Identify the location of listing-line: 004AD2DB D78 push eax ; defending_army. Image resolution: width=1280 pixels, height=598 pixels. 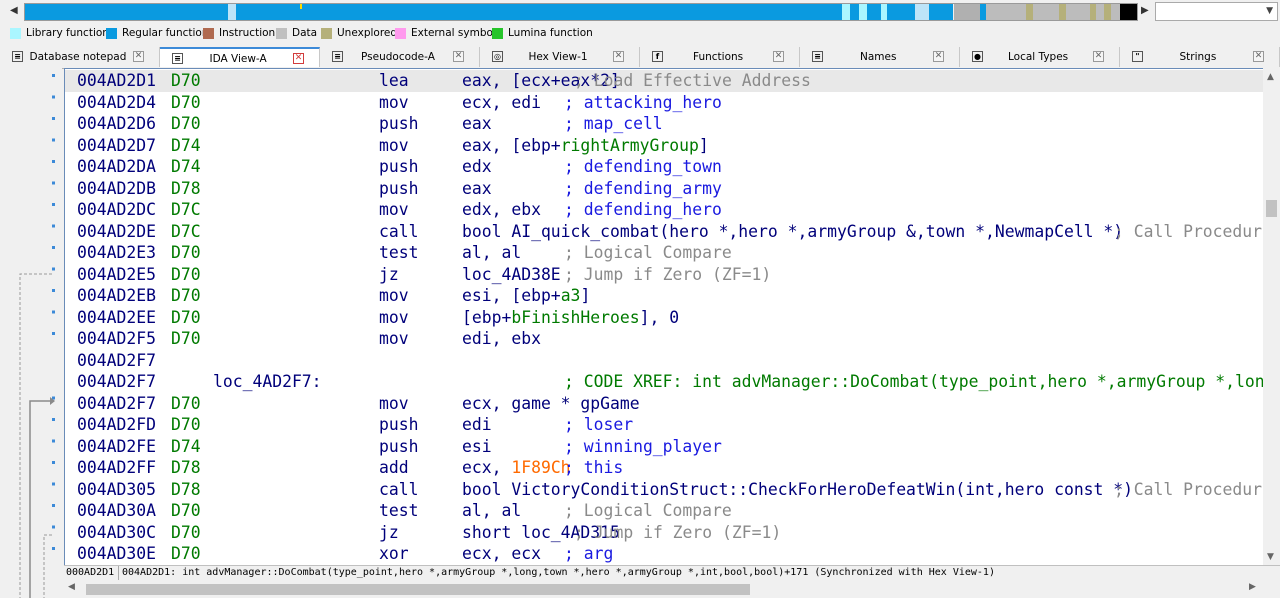
(664, 189).